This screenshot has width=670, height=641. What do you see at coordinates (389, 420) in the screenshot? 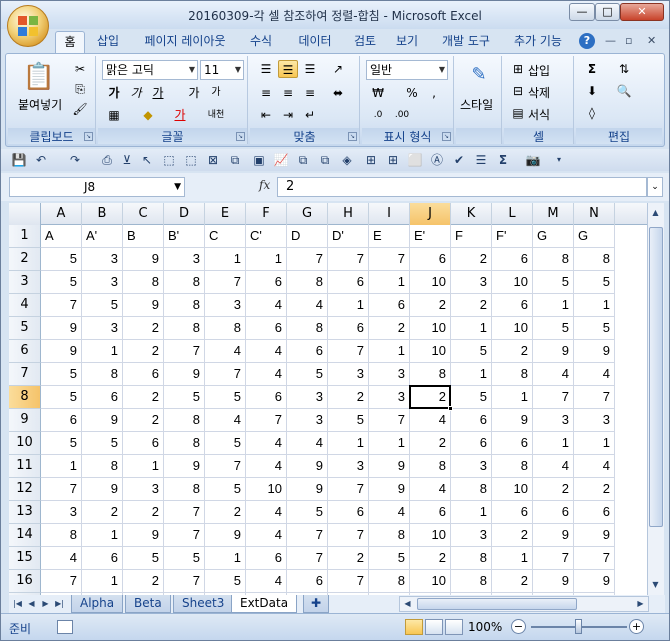
I see `cell-i9: 7` at bounding box center [389, 420].